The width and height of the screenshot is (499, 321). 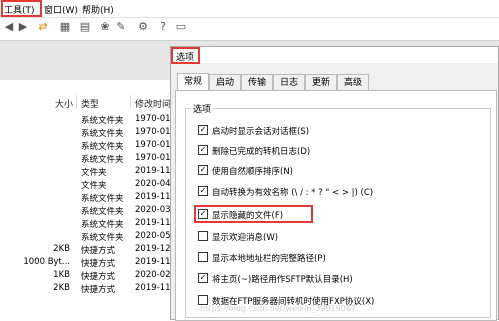 What do you see at coordinates (153, 103) in the screenshot?
I see `column-header-modified: 修改时间` at bounding box center [153, 103].